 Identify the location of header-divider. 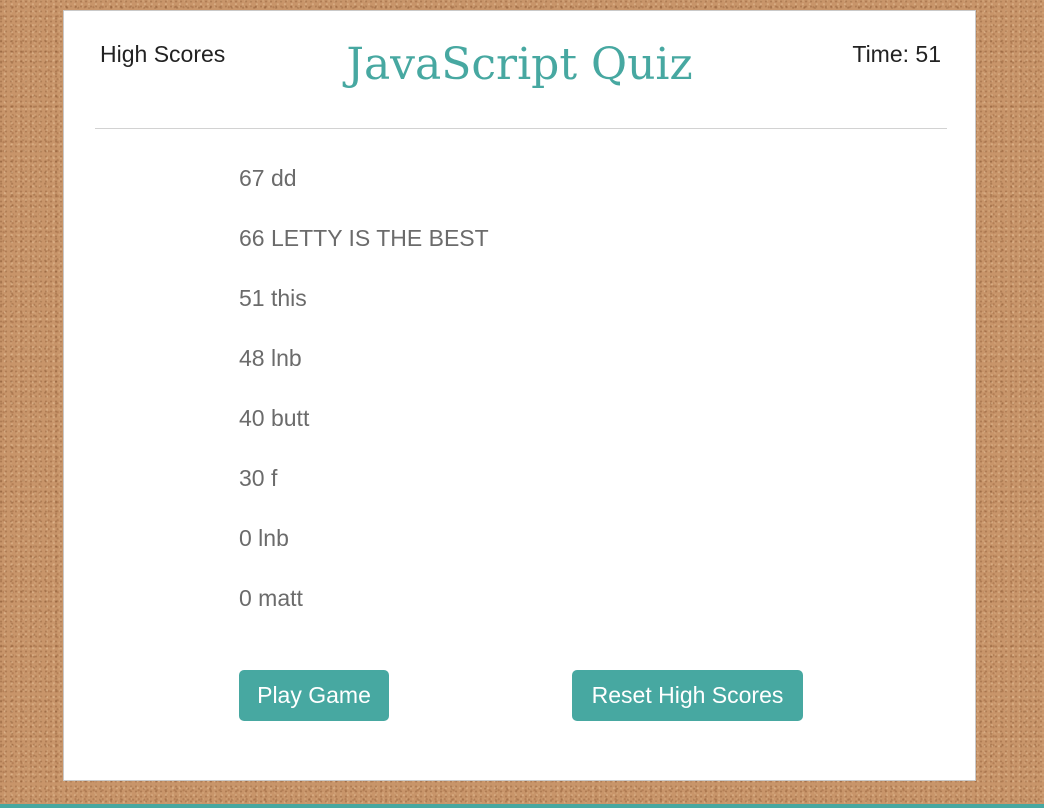
(521, 128).